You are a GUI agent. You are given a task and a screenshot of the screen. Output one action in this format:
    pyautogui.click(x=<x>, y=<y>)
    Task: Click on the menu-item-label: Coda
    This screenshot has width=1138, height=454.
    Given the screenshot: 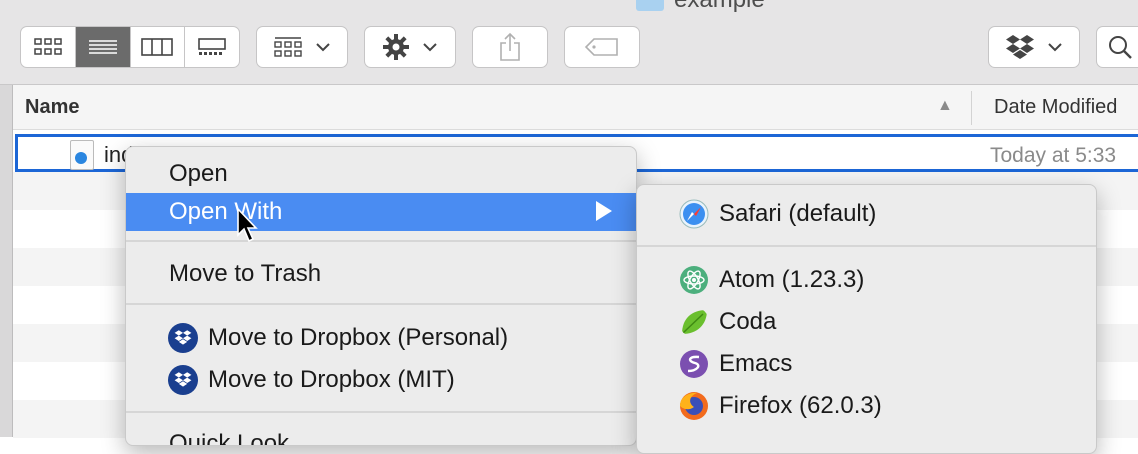 What is the action you would take?
    pyautogui.click(x=748, y=321)
    